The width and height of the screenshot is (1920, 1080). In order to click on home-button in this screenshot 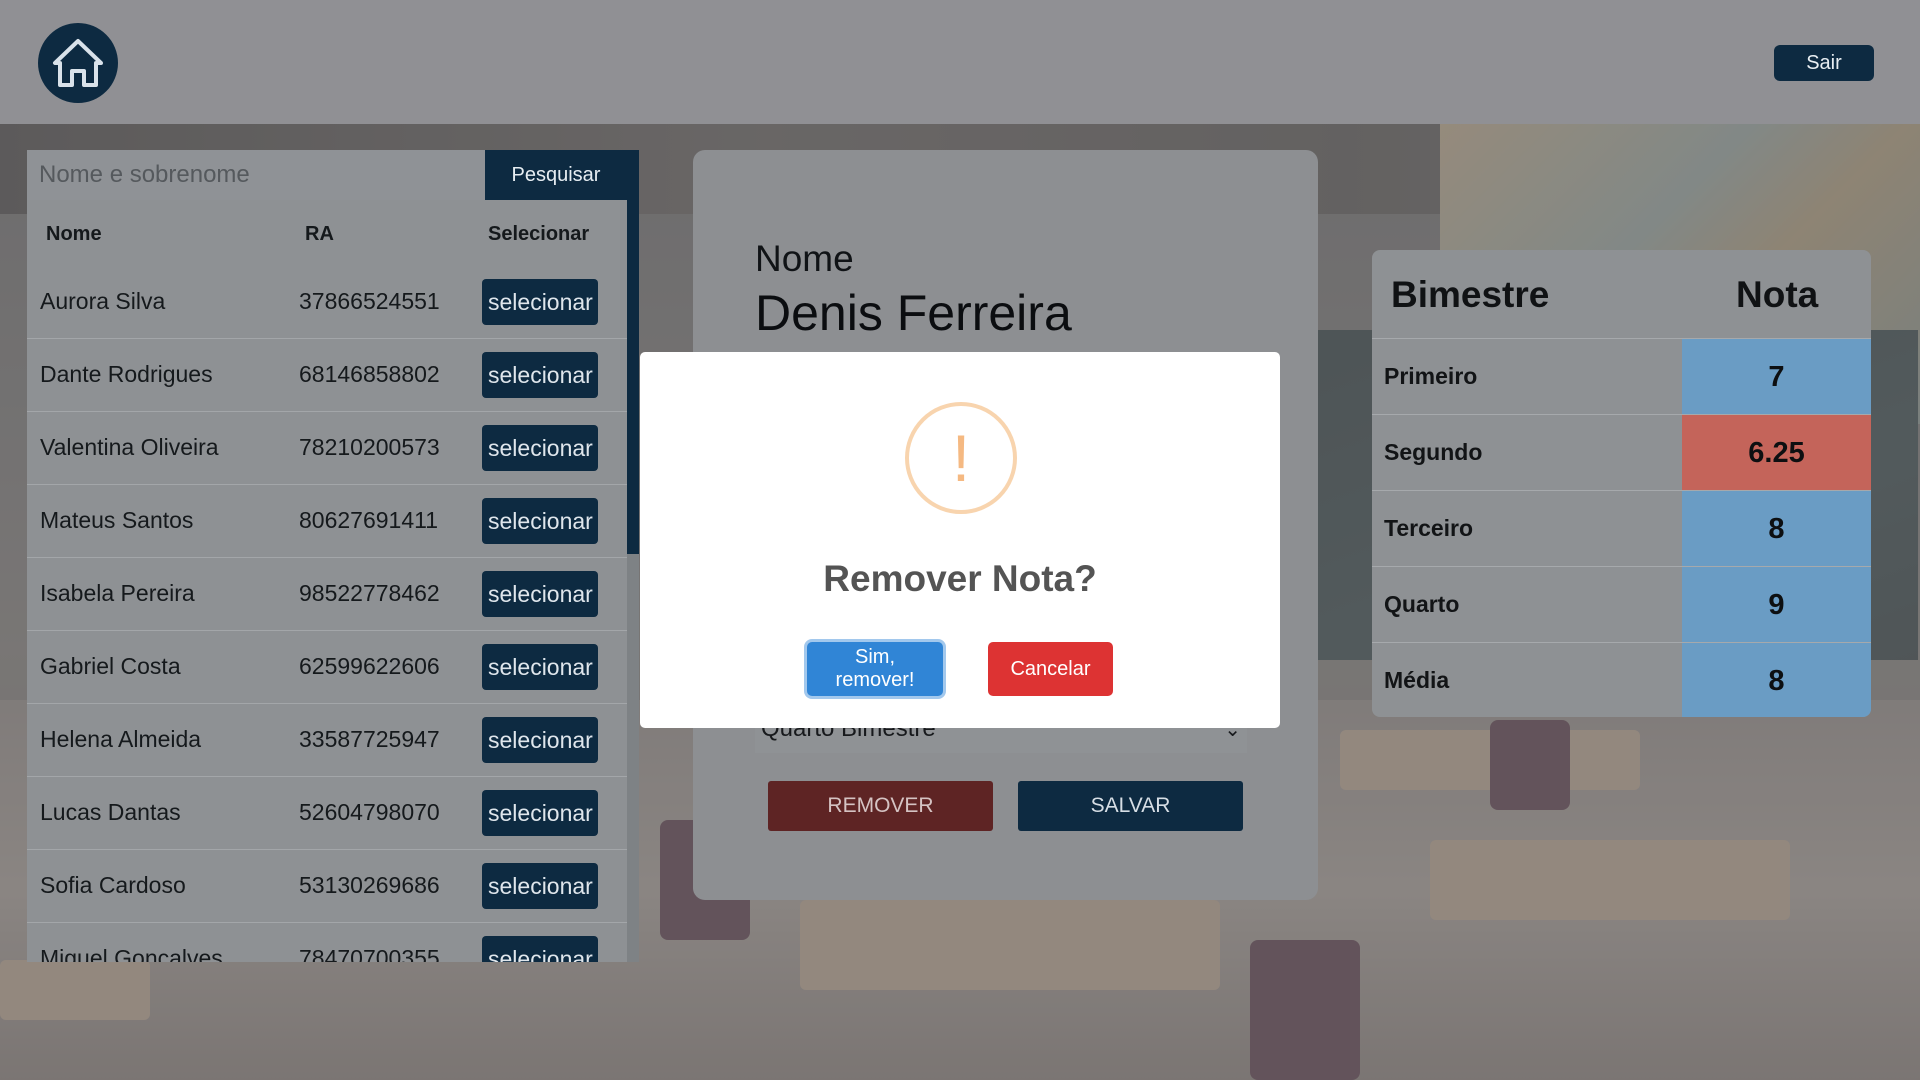, I will do `click(78, 63)`.